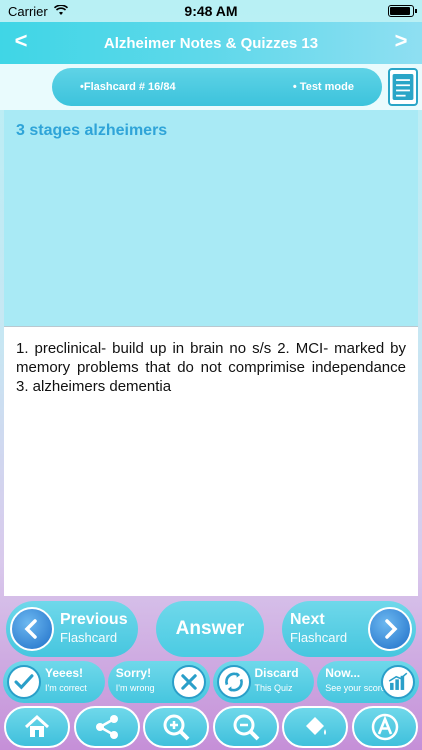 The image size is (422, 750). Describe the element at coordinates (307, 619) in the screenshot. I see `next-label: Next` at that location.